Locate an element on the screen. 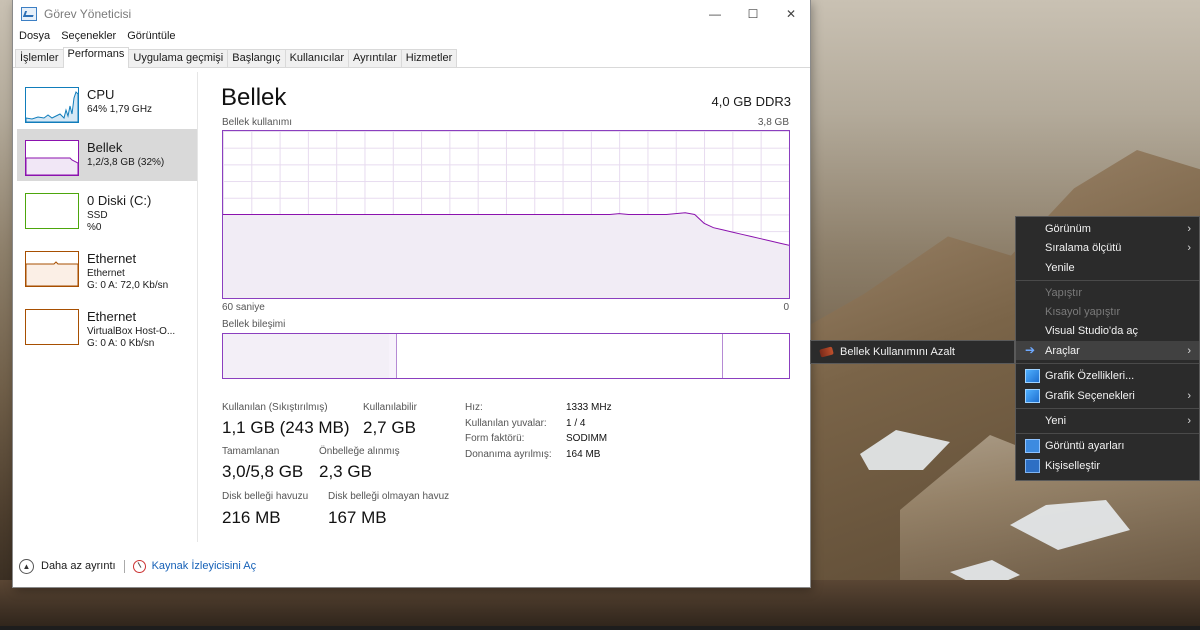  menu-view: Görüntüle is located at coordinates (151, 36).